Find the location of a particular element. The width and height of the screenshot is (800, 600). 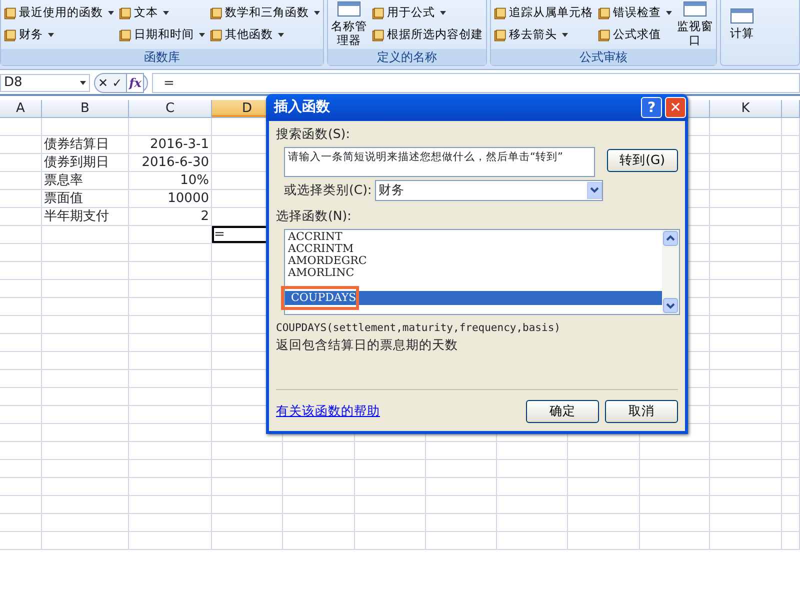

ribbon-button: 公式求值 is located at coordinates (635, 35).